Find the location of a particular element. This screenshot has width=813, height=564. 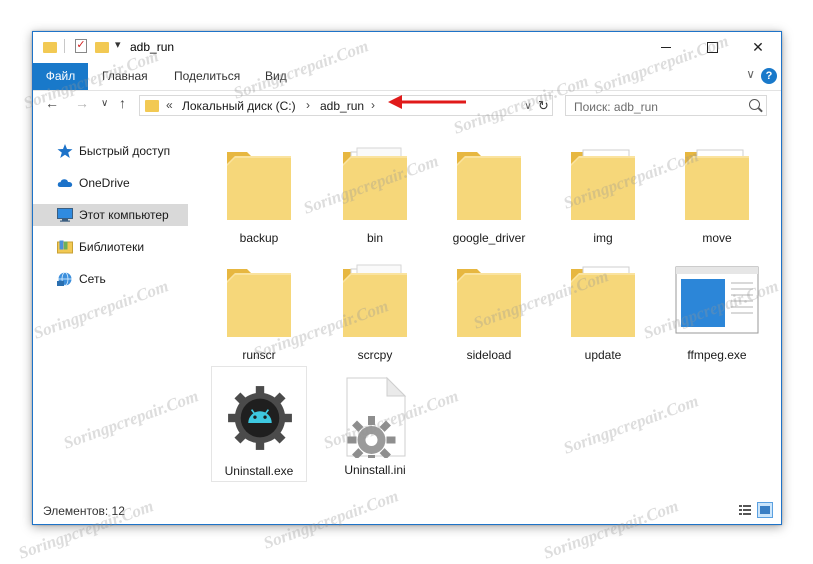

file-item: sideload is located at coordinates (489, 309).